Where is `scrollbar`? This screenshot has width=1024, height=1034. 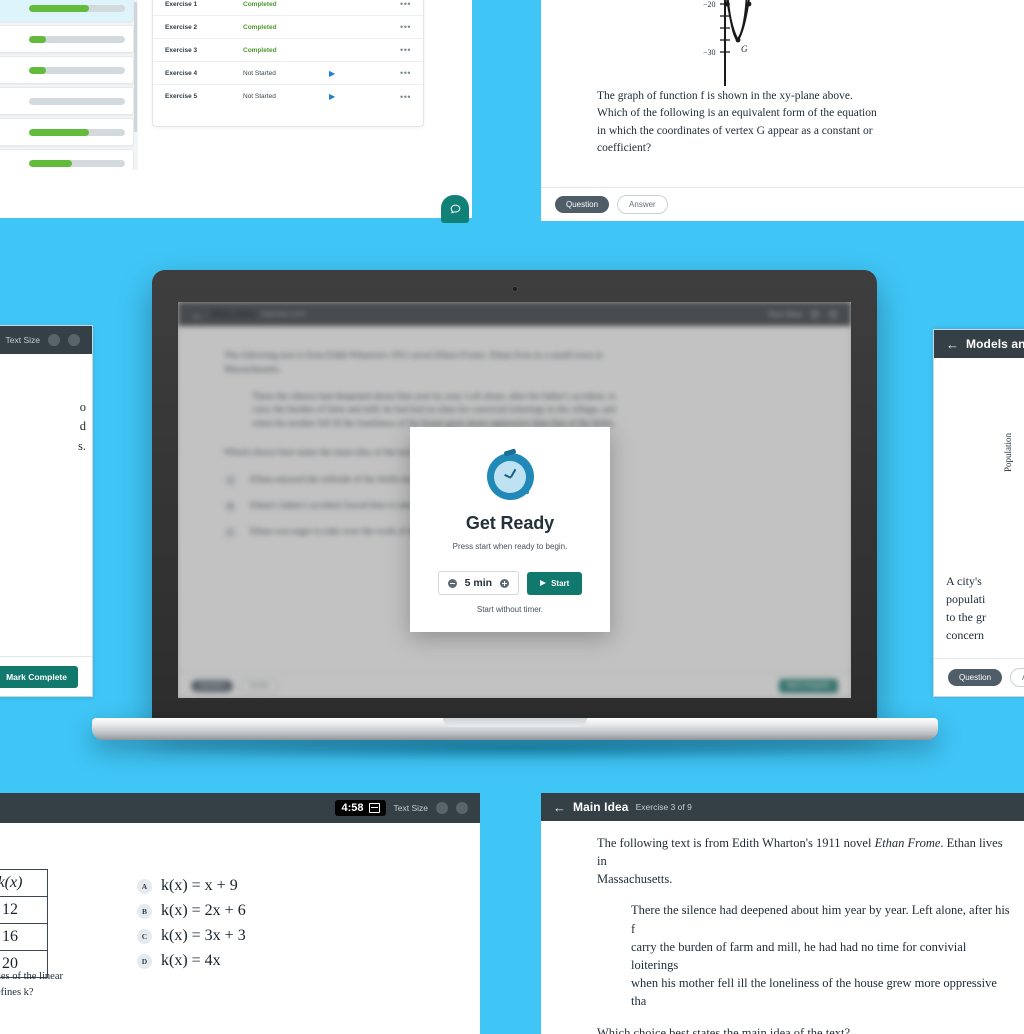 scrollbar is located at coordinates (135, 67).